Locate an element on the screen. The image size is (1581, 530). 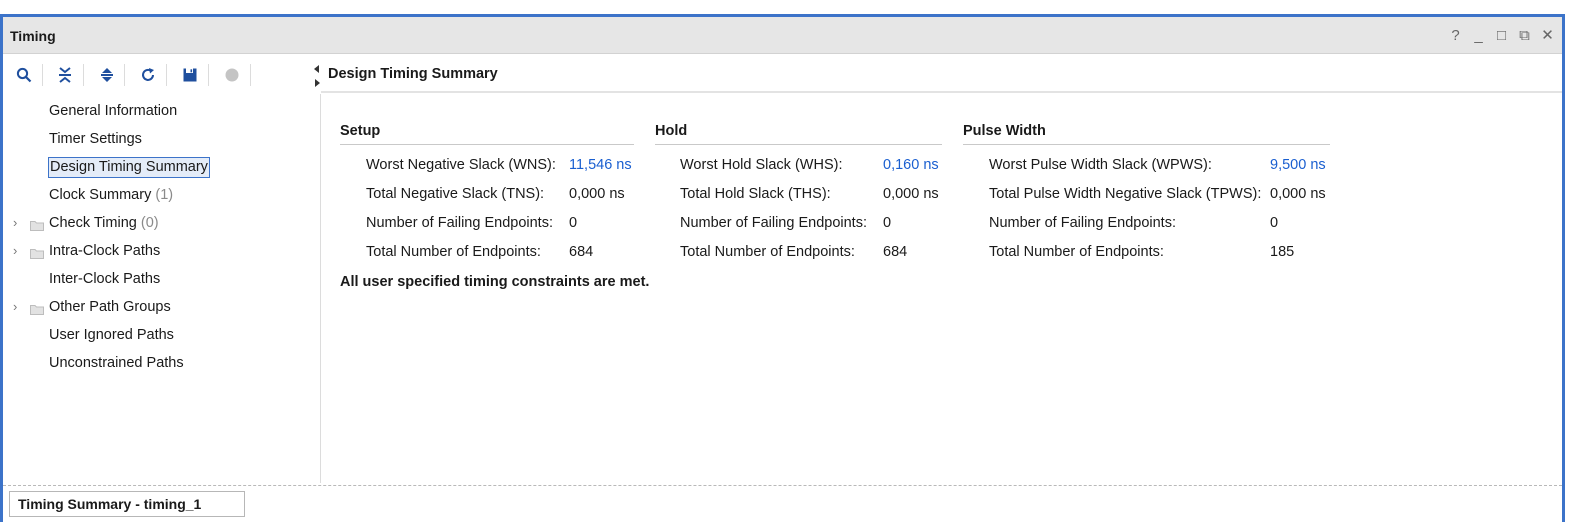
pulse-width-section-title: Pulse Width is located at coordinates (1004, 131).